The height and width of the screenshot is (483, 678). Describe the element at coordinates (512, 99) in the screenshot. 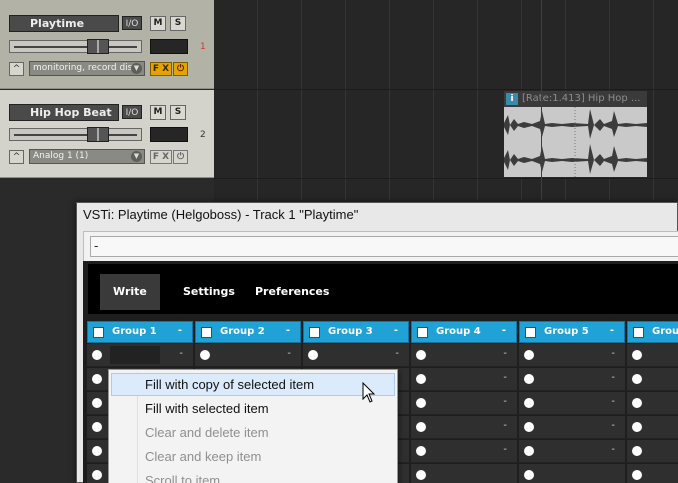

I see `item-info-icon: i` at that location.